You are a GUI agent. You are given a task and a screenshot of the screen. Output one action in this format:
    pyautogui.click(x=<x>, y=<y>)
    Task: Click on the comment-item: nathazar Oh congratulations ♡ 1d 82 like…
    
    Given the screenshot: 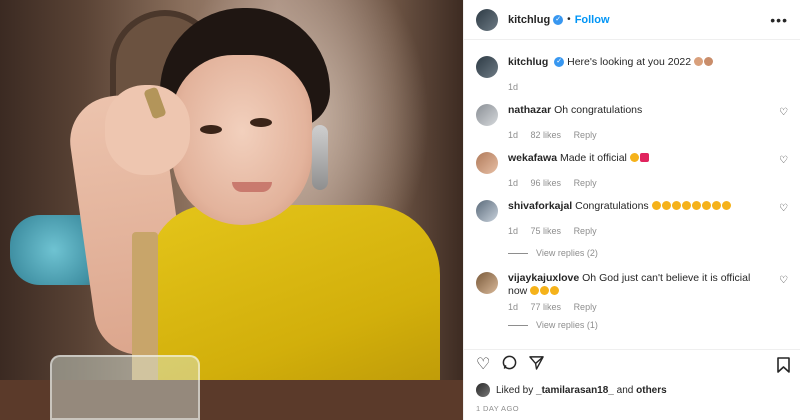 What is the action you would take?
    pyautogui.click(x=633, y=122)
    